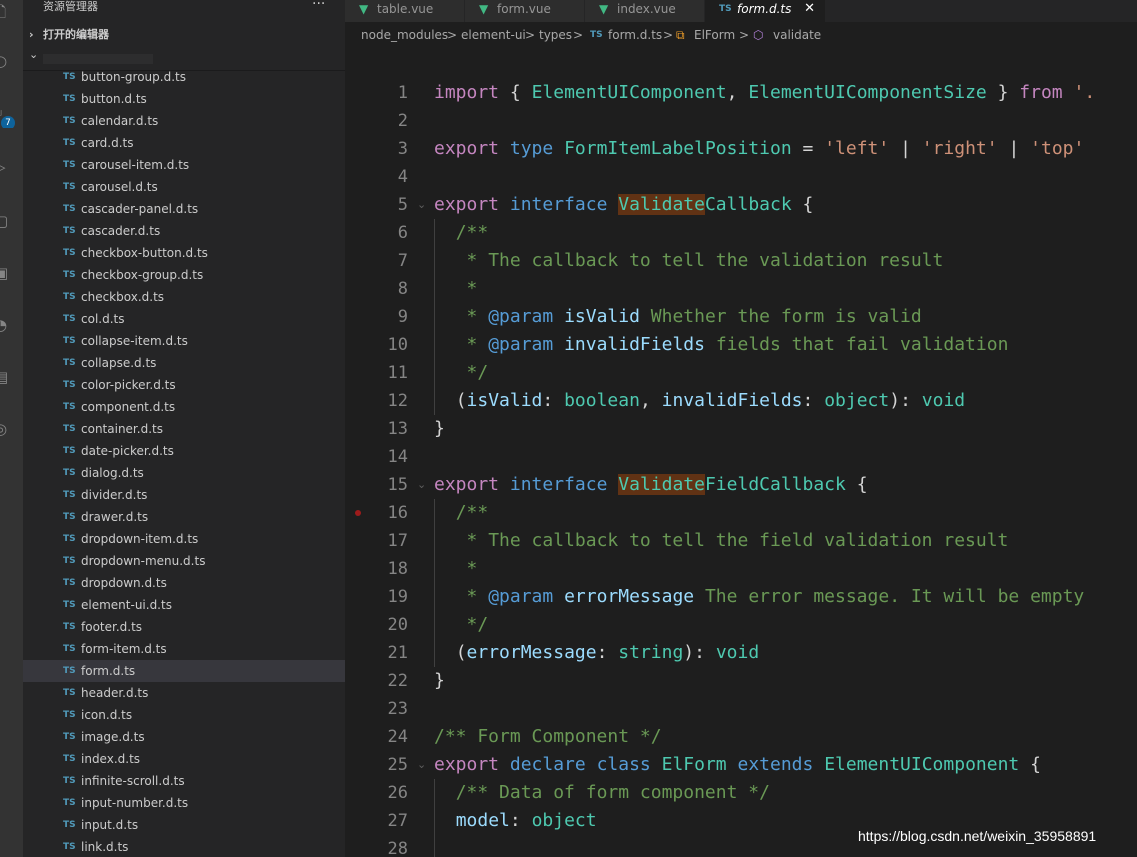 Image resolution: width=1137 pixels, height=857 pixels. What do you see at coordinates (397, 401) in the screenshot?
I see `line-number: 12` at bounding box center [397, 401].